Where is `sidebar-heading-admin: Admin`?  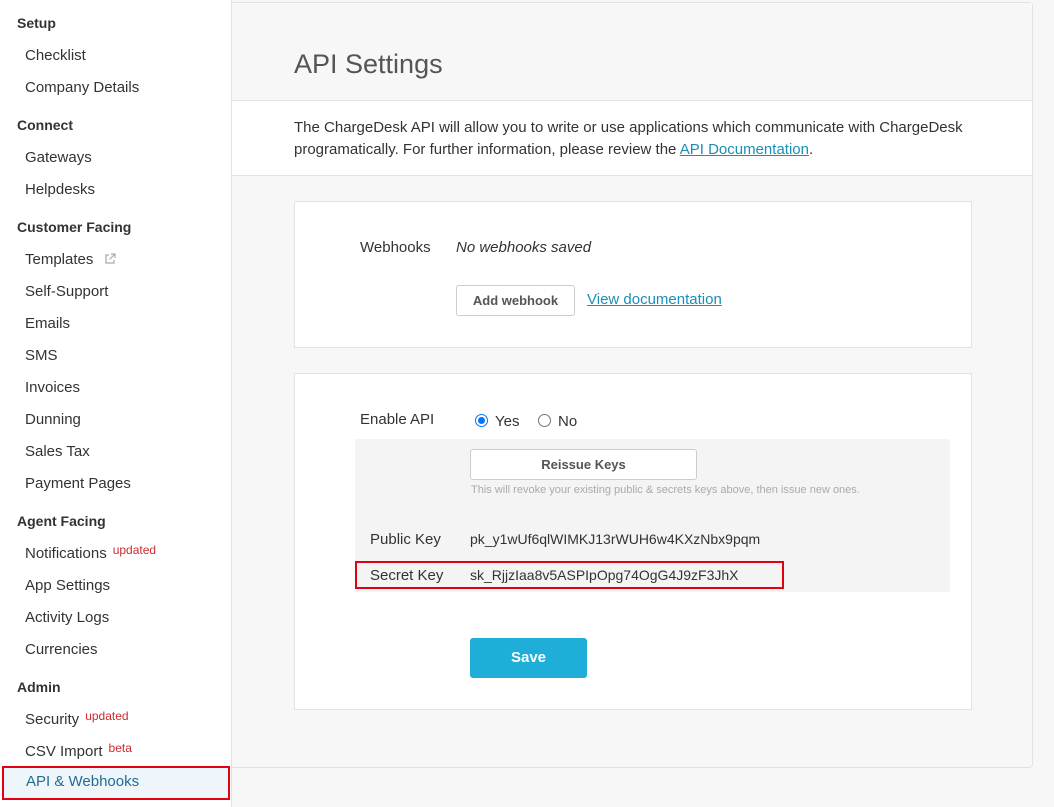
sidebar-heading-admin: Admin is located at coordinates (39, 687).